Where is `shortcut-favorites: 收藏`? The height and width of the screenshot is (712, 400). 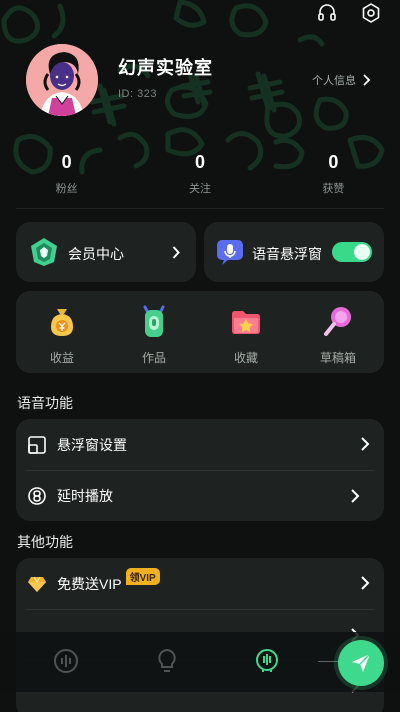 shortcut-favorites: 收藏 is located at coordinates (246, 332).